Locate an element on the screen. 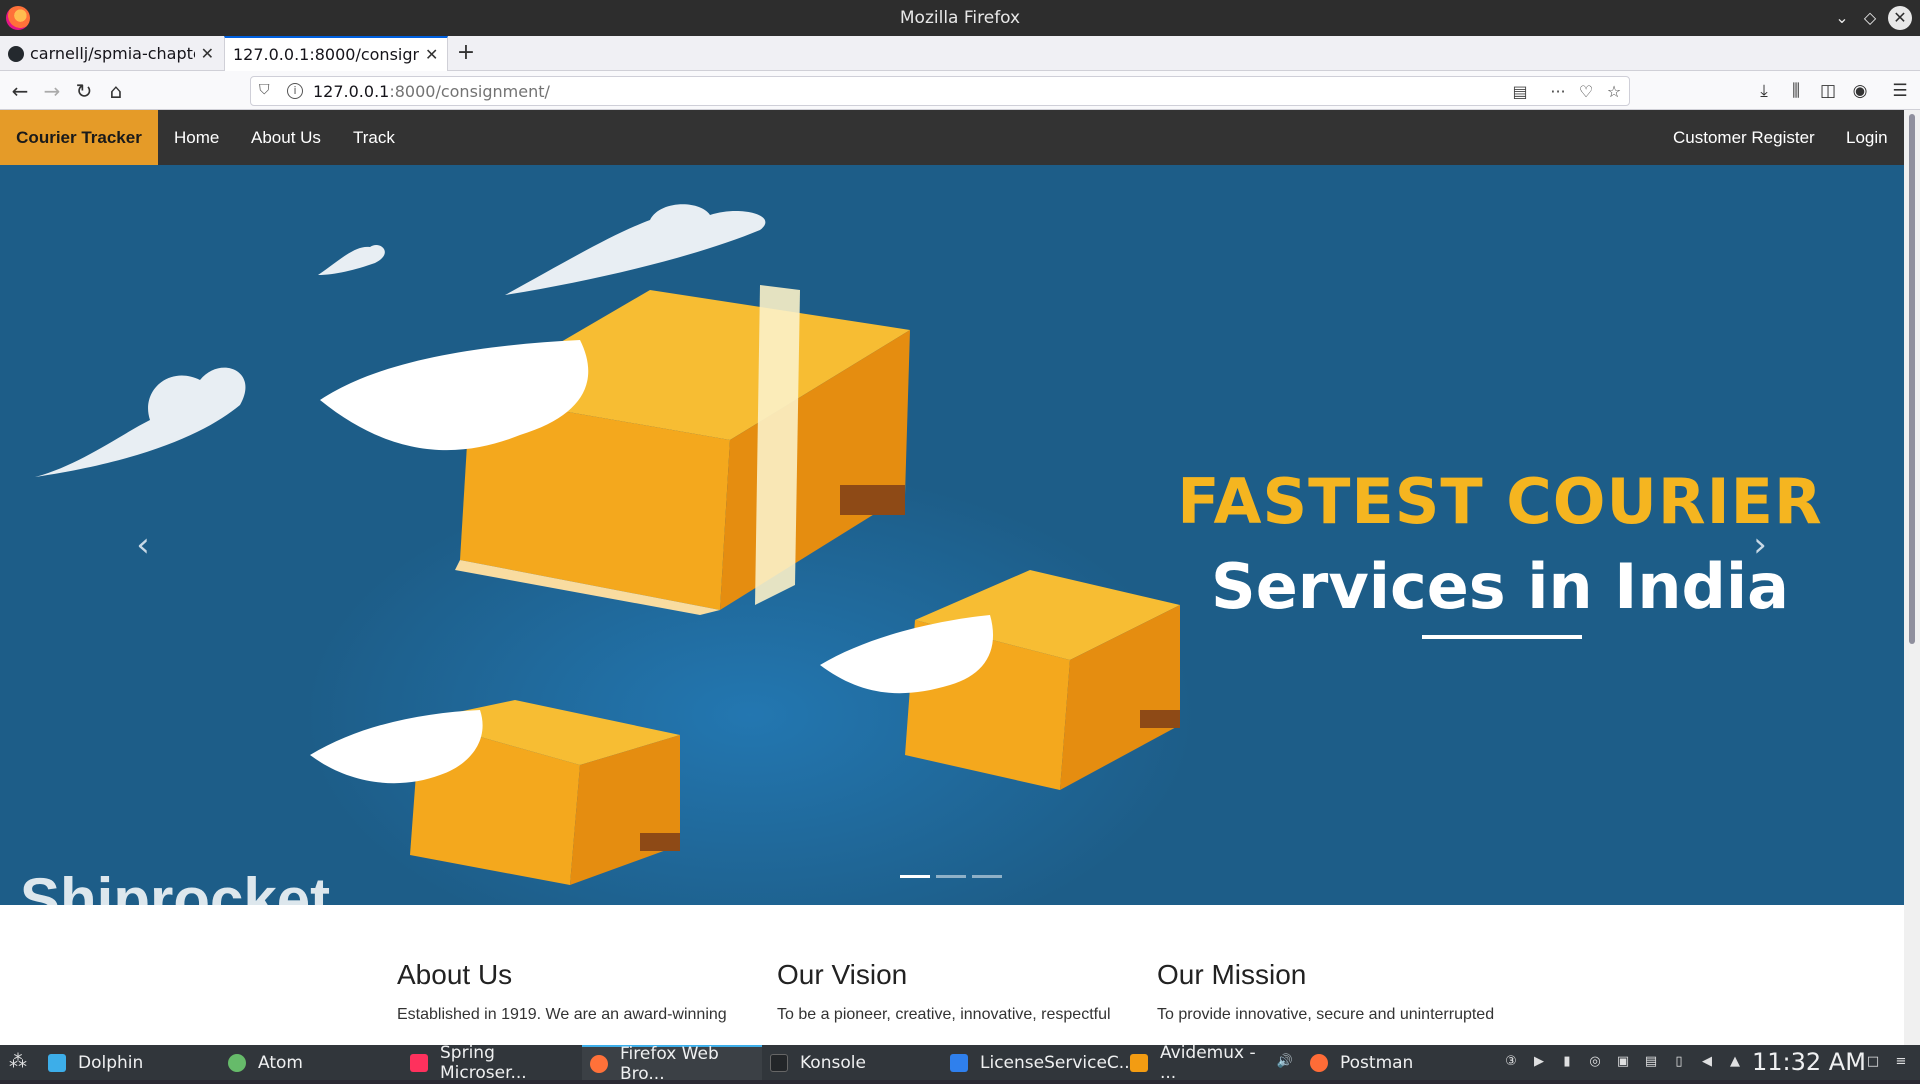 This screenshot has width=1920, height=1084. task-label: Atom is located at coordinates (280, 1062).